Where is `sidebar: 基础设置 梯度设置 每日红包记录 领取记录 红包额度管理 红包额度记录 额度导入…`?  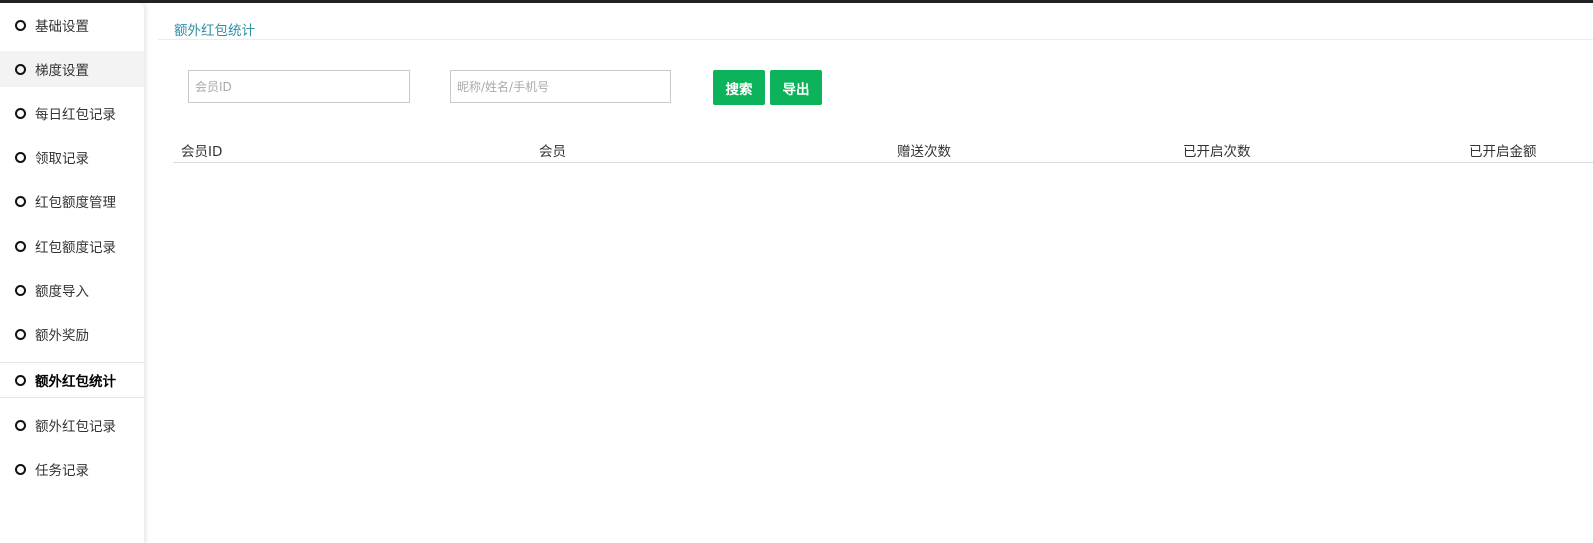 sidebar: 基础设置 梯度设置 每日红包记录 领取记录 红包额度管理 红包额度记录 额度导入… is located at coordinates (72, 273).